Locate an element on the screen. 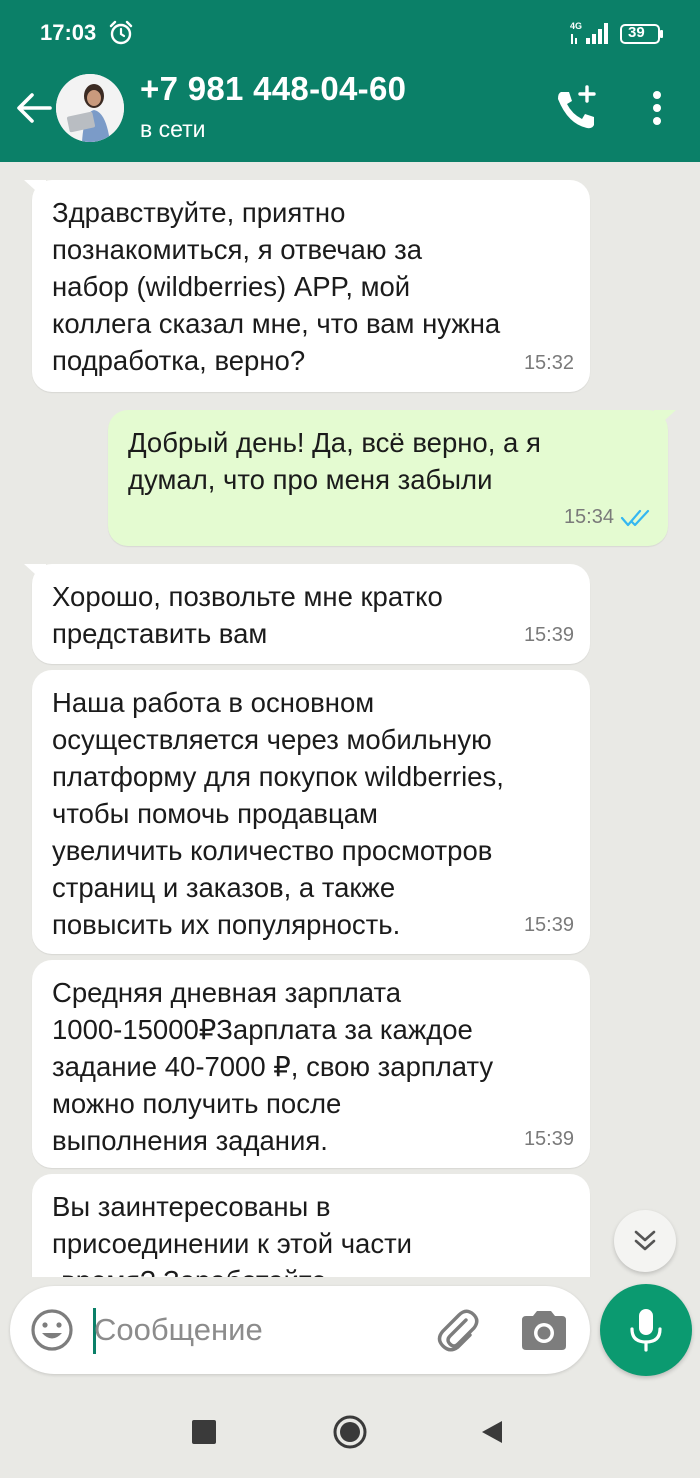 The height and width of the screenshot is (1478, 700). contact-status: в сети is located at coordinates (173, 129).